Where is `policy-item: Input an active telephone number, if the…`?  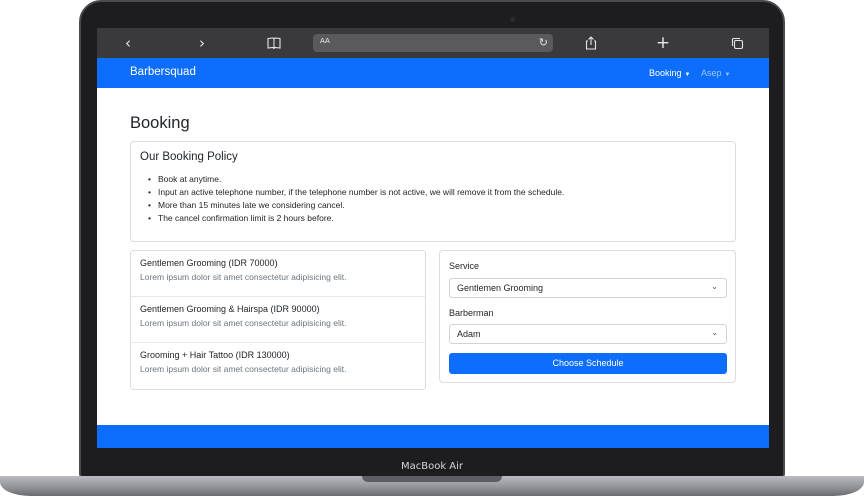 policy-item: Input an active telephone number, if the… is located at coordinates (356, 192).